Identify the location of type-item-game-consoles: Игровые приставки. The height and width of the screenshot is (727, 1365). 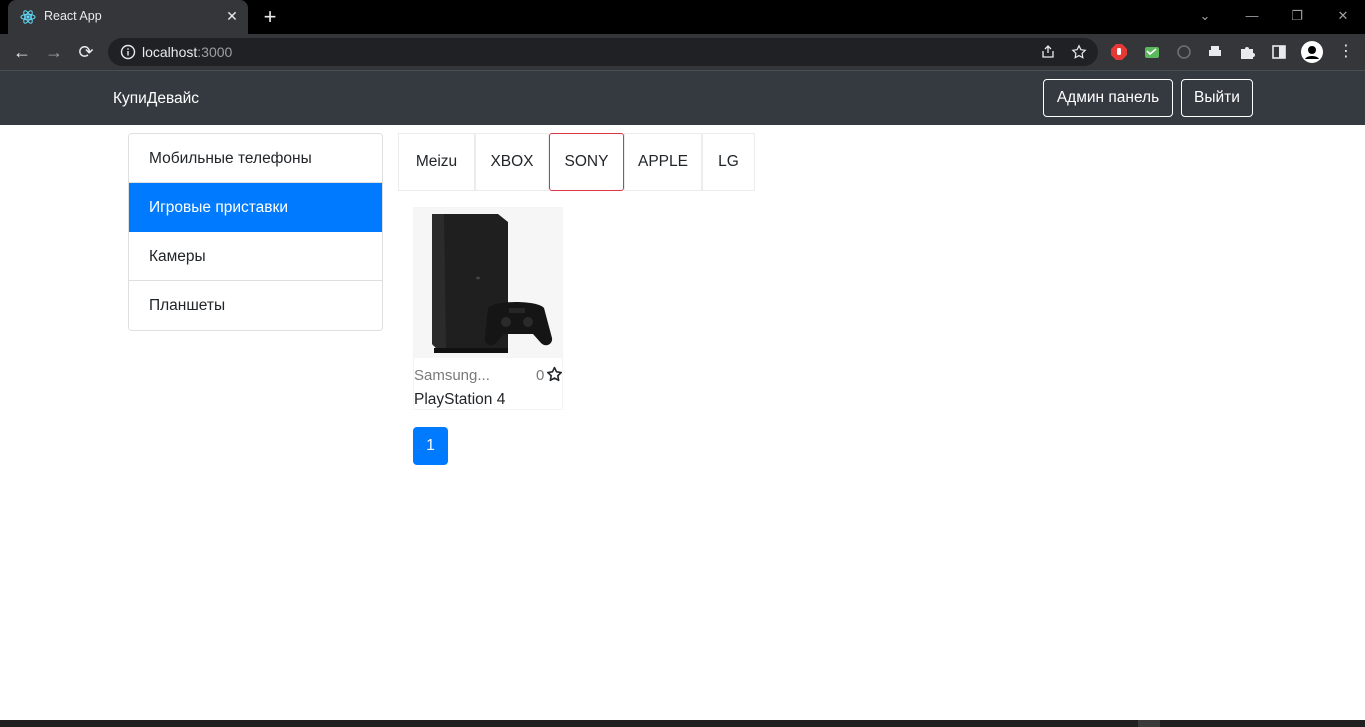
(255, 207).